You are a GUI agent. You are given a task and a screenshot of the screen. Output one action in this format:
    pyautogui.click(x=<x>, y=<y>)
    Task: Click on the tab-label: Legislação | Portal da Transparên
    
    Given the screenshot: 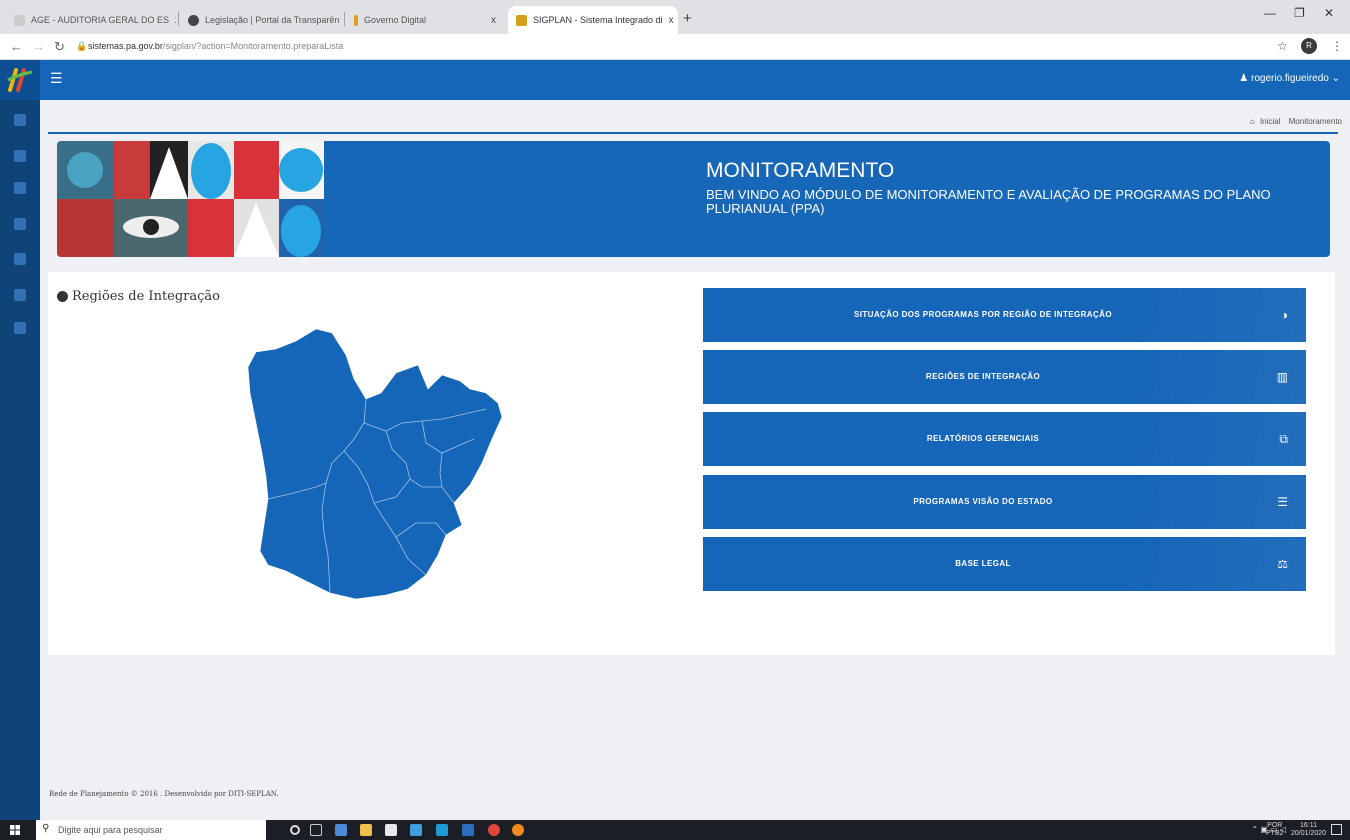 What is the action you would take?
    pyautogui.click(x=272, y=20)
    